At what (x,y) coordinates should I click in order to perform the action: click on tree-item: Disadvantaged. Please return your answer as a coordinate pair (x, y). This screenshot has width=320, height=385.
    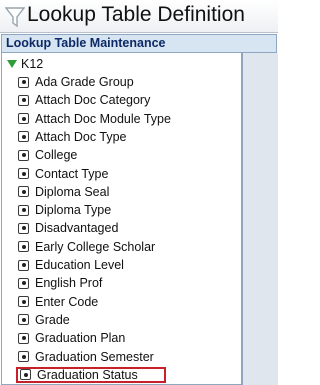
    Looking at the image, I should click on (68, 228).